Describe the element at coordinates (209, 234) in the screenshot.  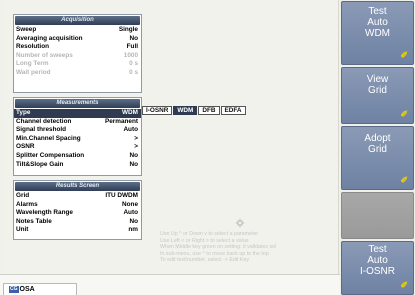
I see `help-line: Use Up ^ or Down v to select a parameter` at that location.